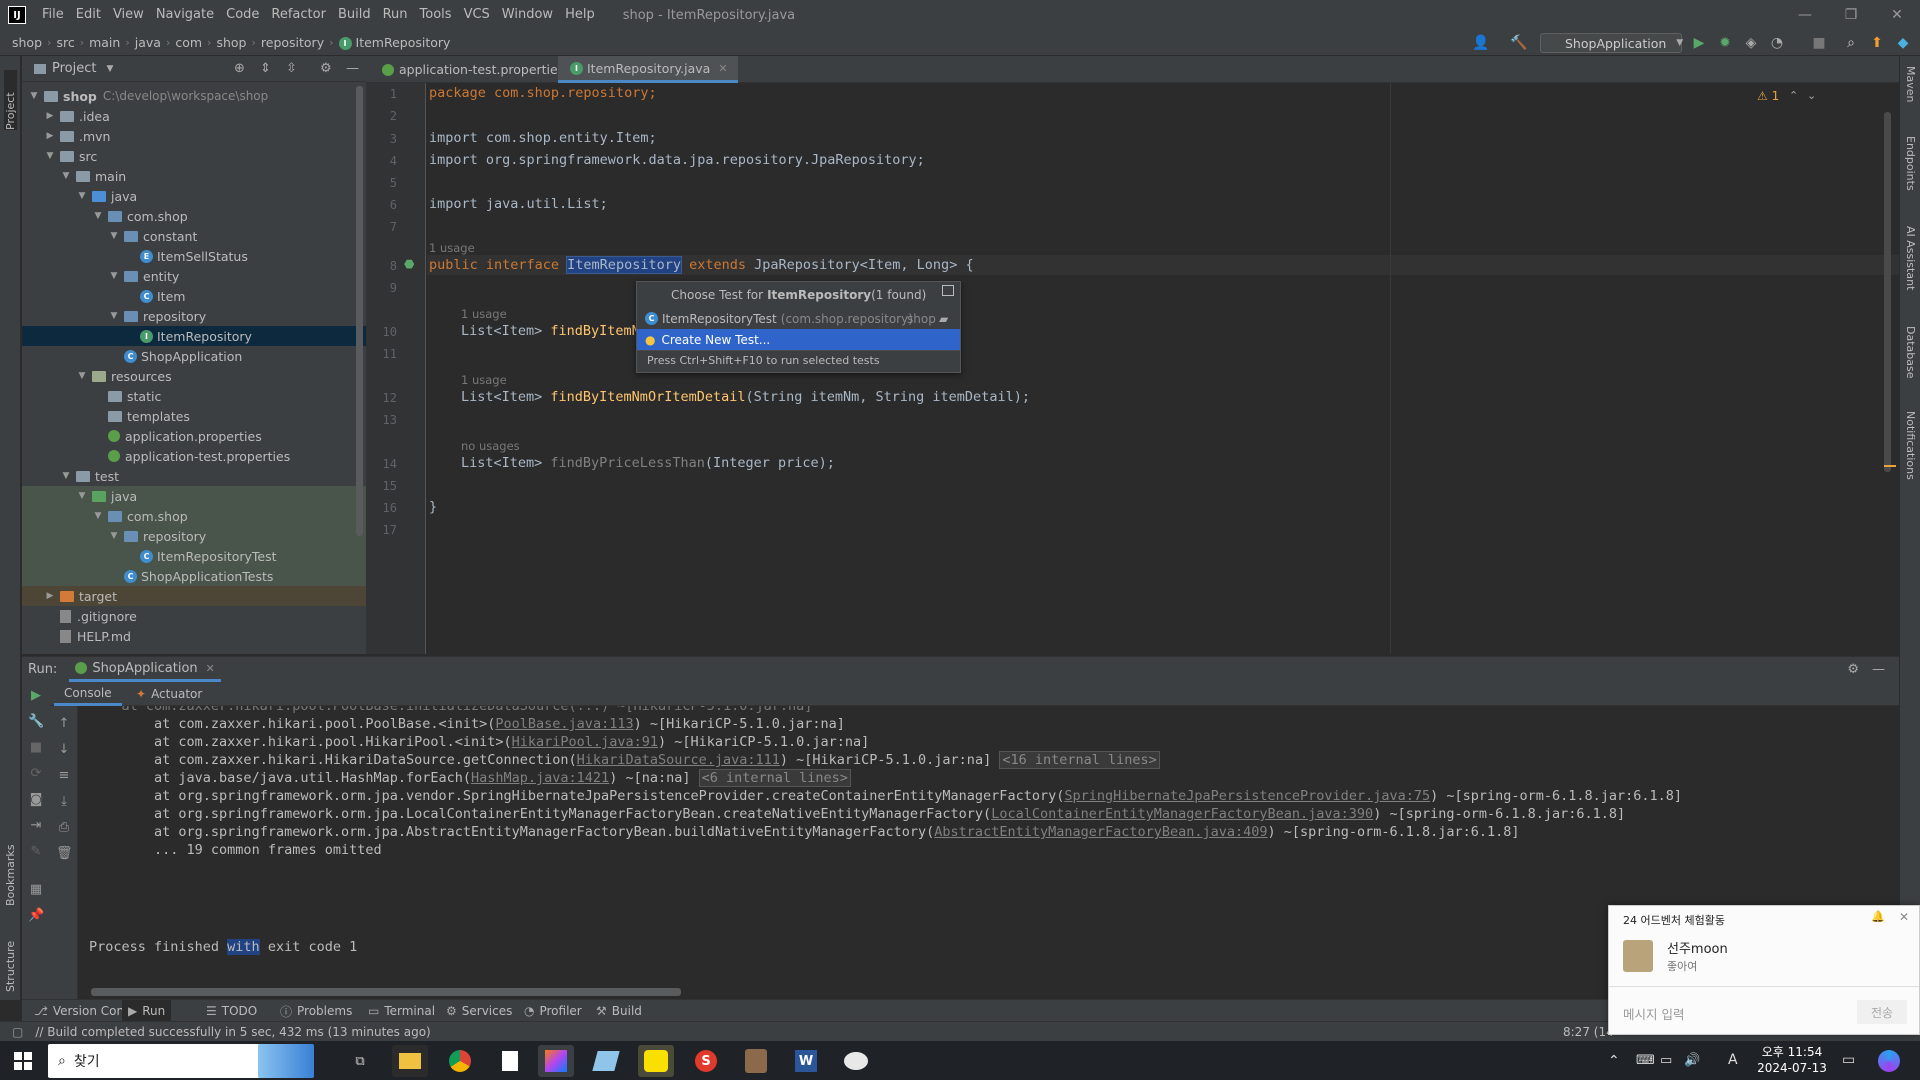 The width and height of the screenshot is (1920, 1080). What do you see at coordinates (1877, 43) in the screenshot?
I see `update-icon: ⬆` at bounding box center [1877, 43].